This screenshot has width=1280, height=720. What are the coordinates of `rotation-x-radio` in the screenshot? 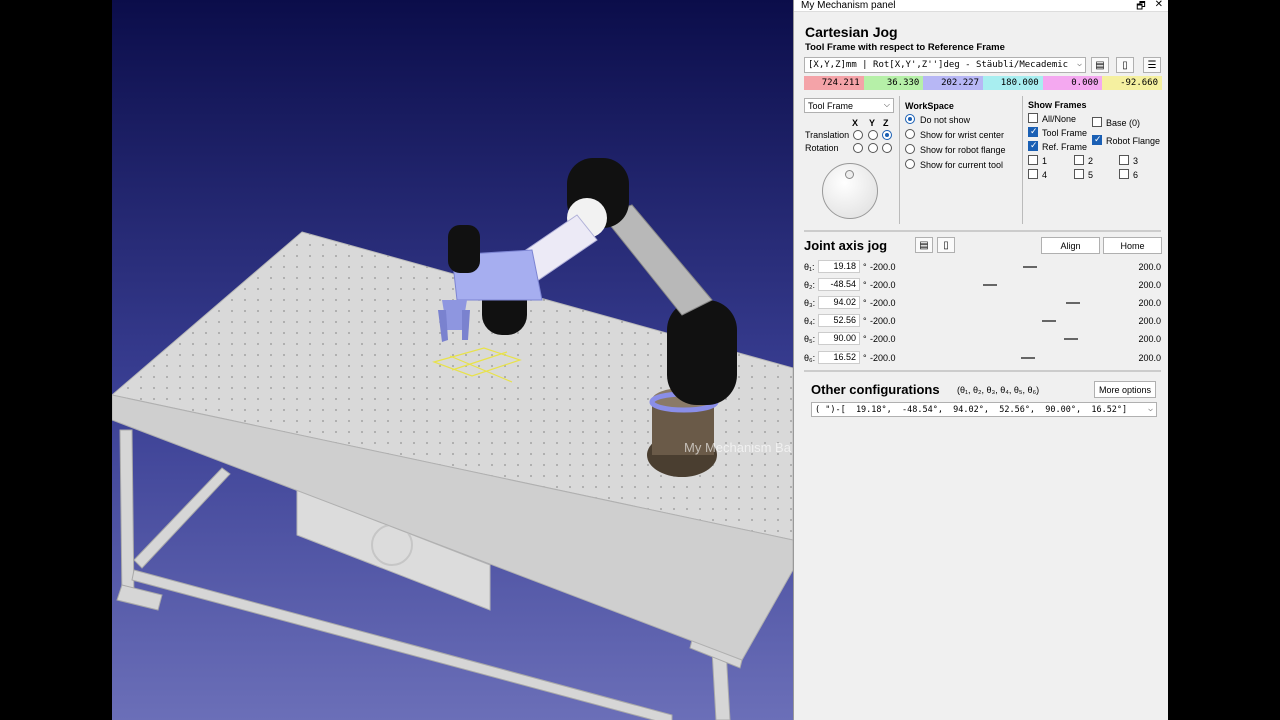 It's located at (858, 148).